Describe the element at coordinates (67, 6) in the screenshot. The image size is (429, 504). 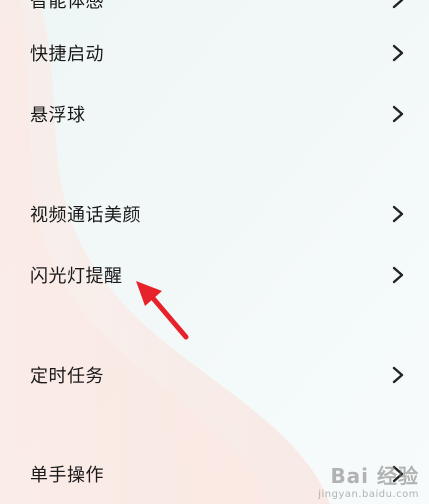
I see `menu-item-label: 智能体感` at that location.